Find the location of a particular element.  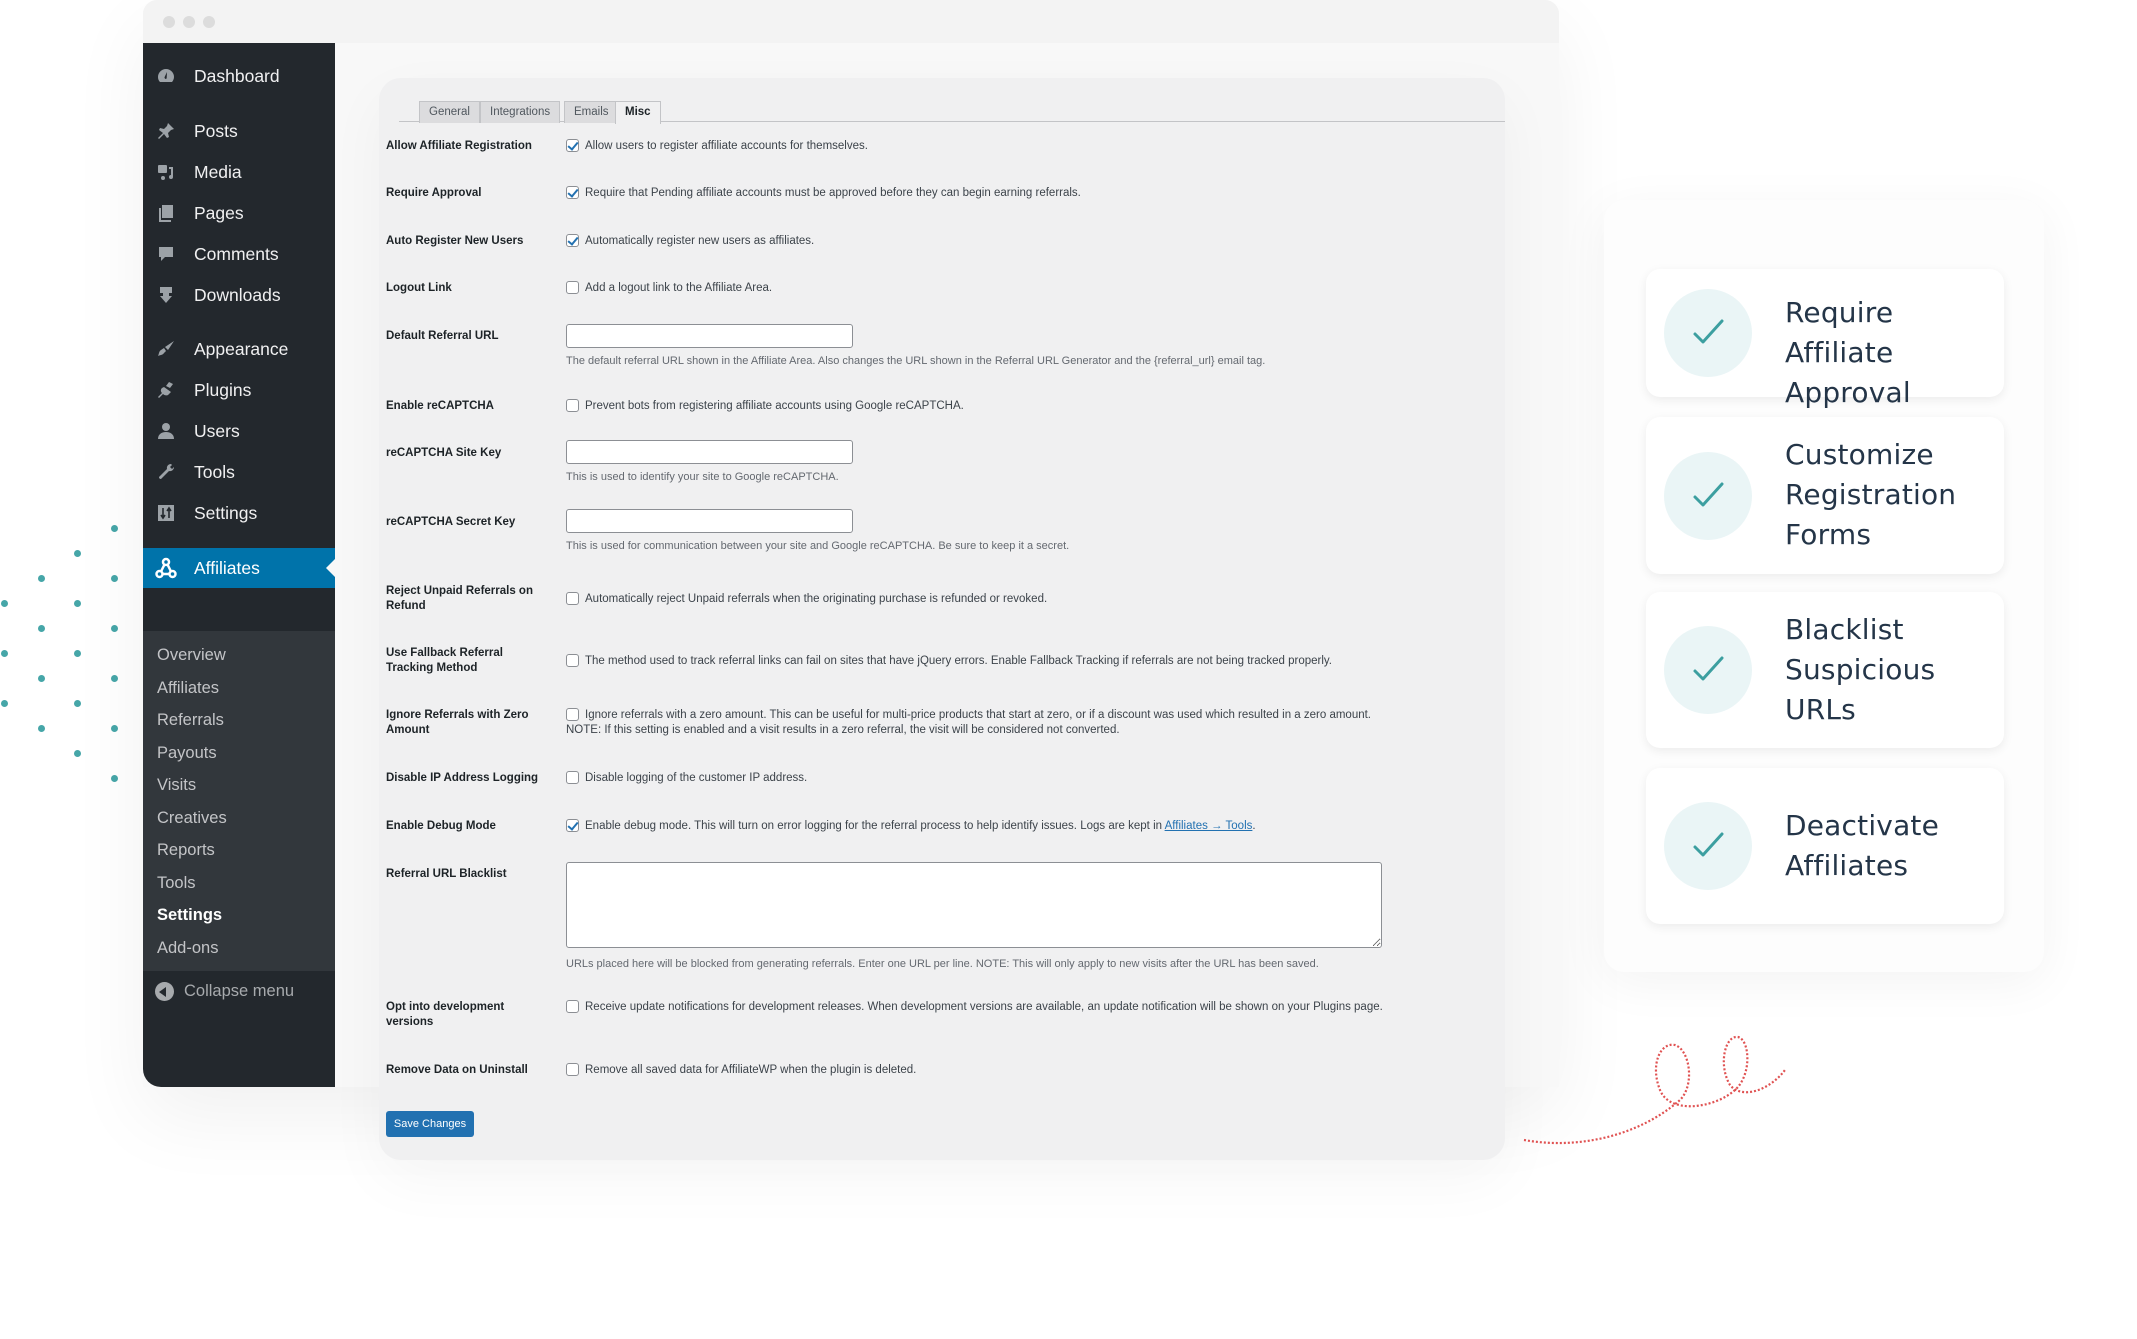

checkbox-allow-registration is located at coordinates (572, 145).